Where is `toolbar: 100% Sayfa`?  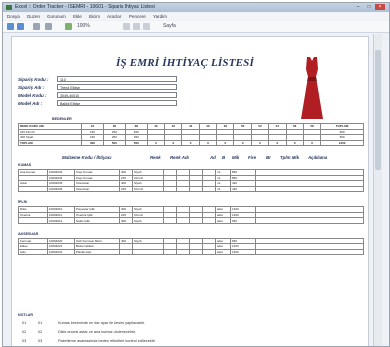
toolbar: 100% Sayfa is located at coordinates (196, 27).